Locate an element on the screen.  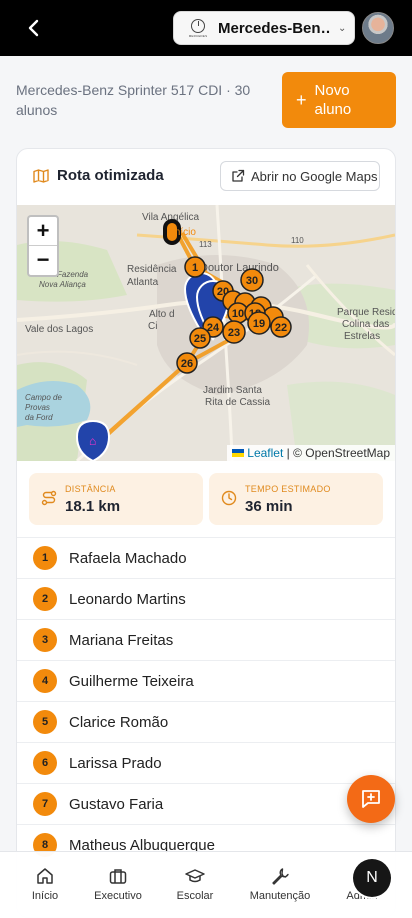
clock-icon is located at coordinates (229, 498).